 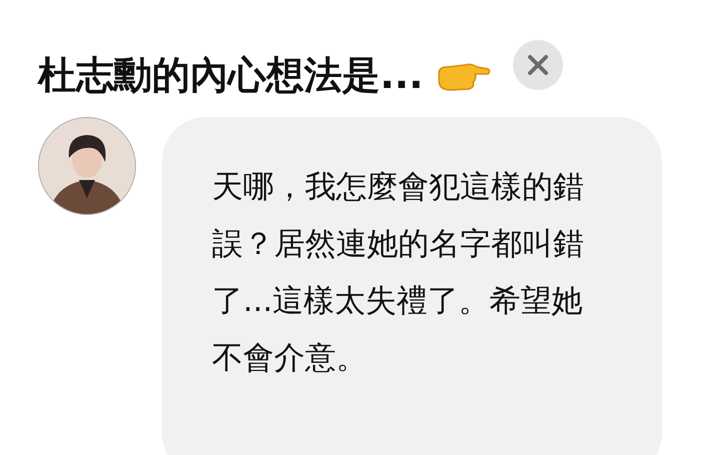 What do you see at coordinates (538, 65) in the screenshot?
I see `close-icon` at bounding box center [538, 65].